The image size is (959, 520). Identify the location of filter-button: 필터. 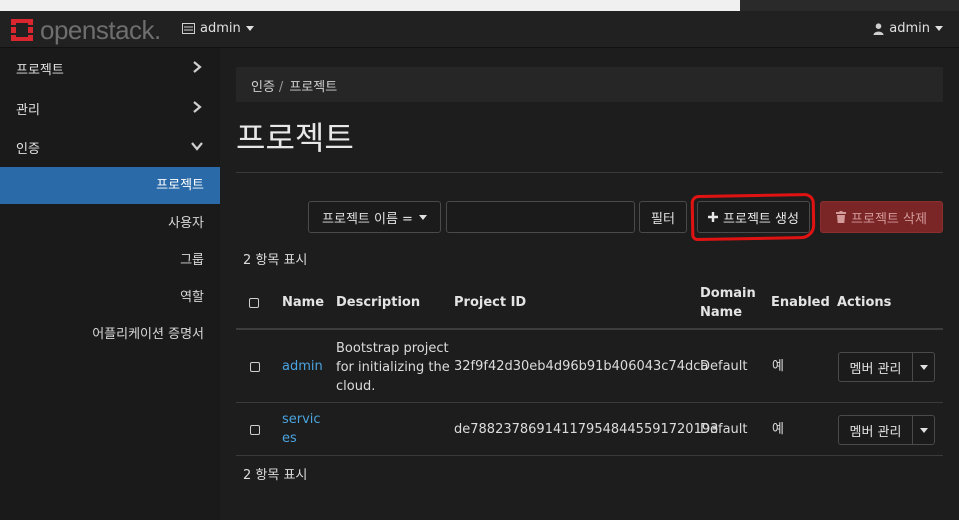
(663, 217).